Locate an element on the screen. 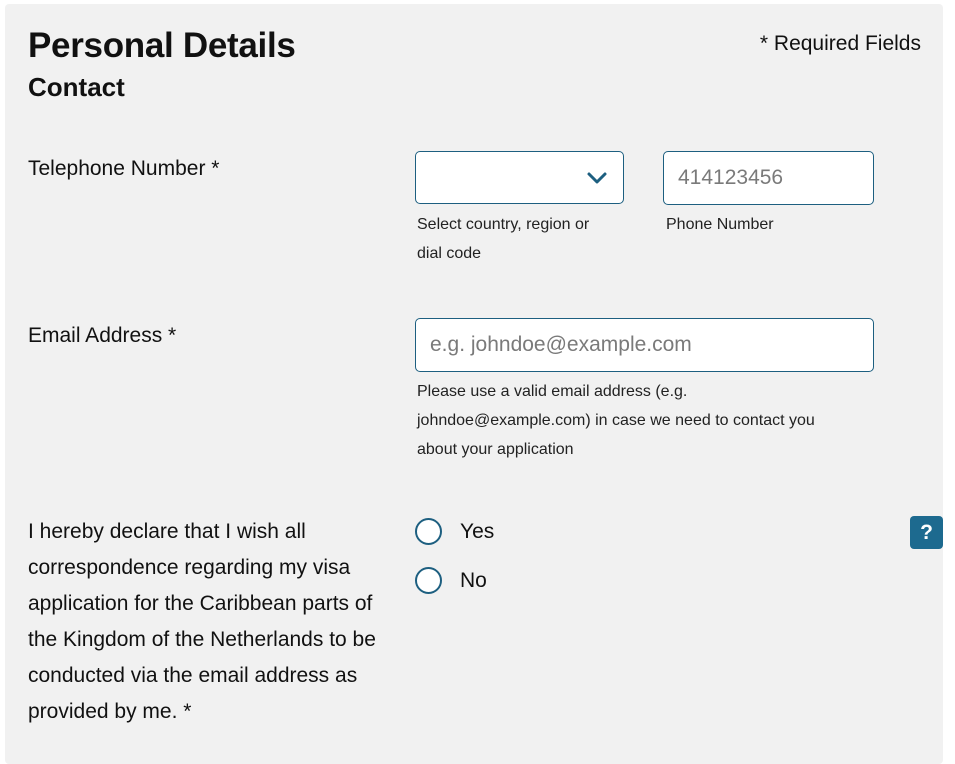 This screenshot has height=764, width=955. telephone-label: Telephone Number * is located at coordinates (124, 168).